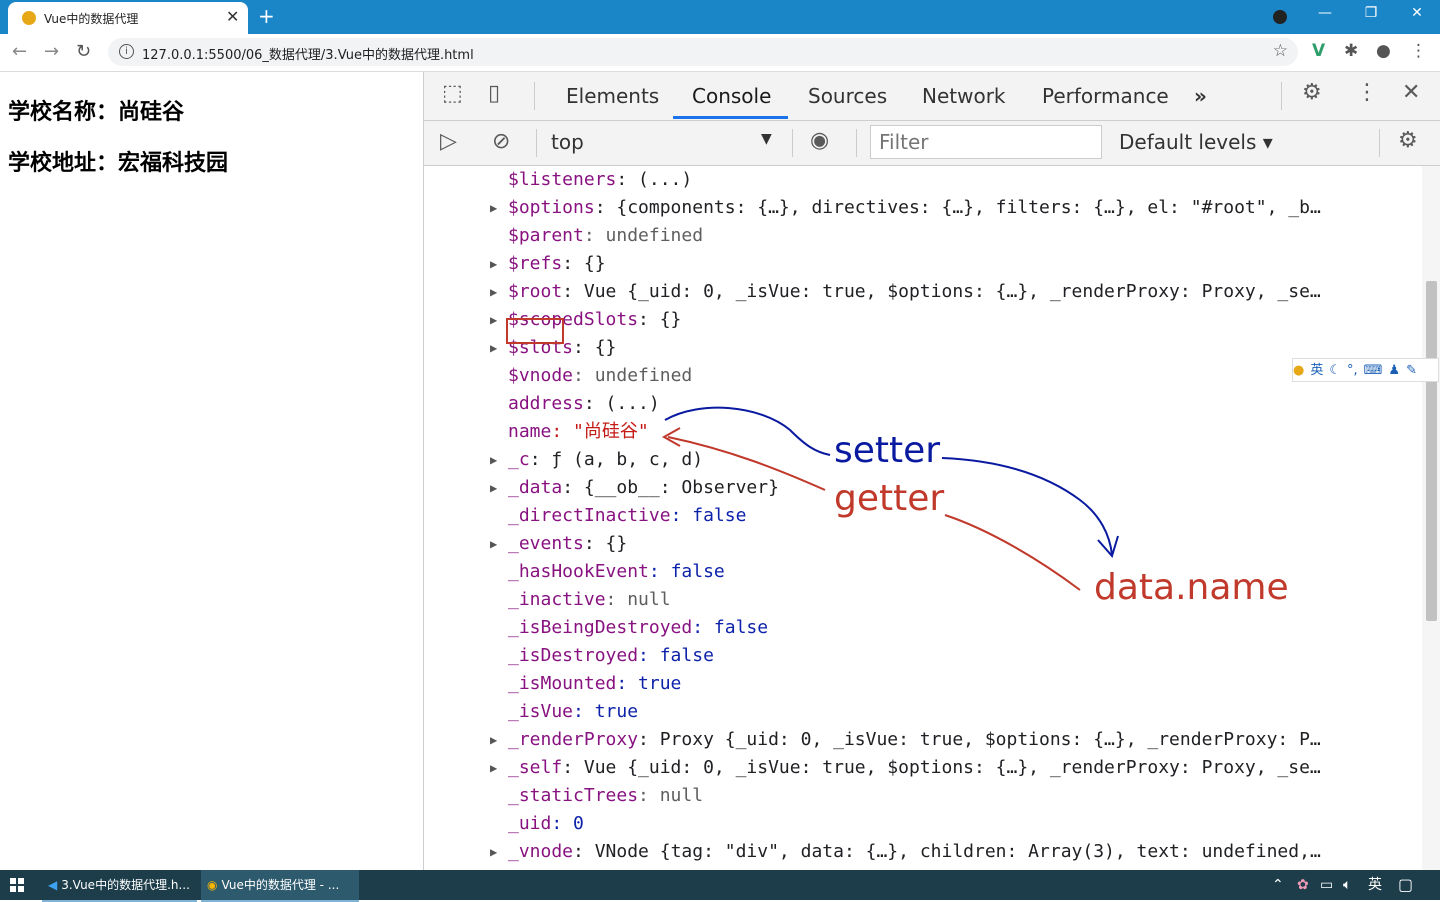 The height and width of the screenshot is (902, 1440). What do you see at coordinates (1200, 96) in the screenshot?
I see `more-tabs-icon: »` at bounding box center [1200, 96].